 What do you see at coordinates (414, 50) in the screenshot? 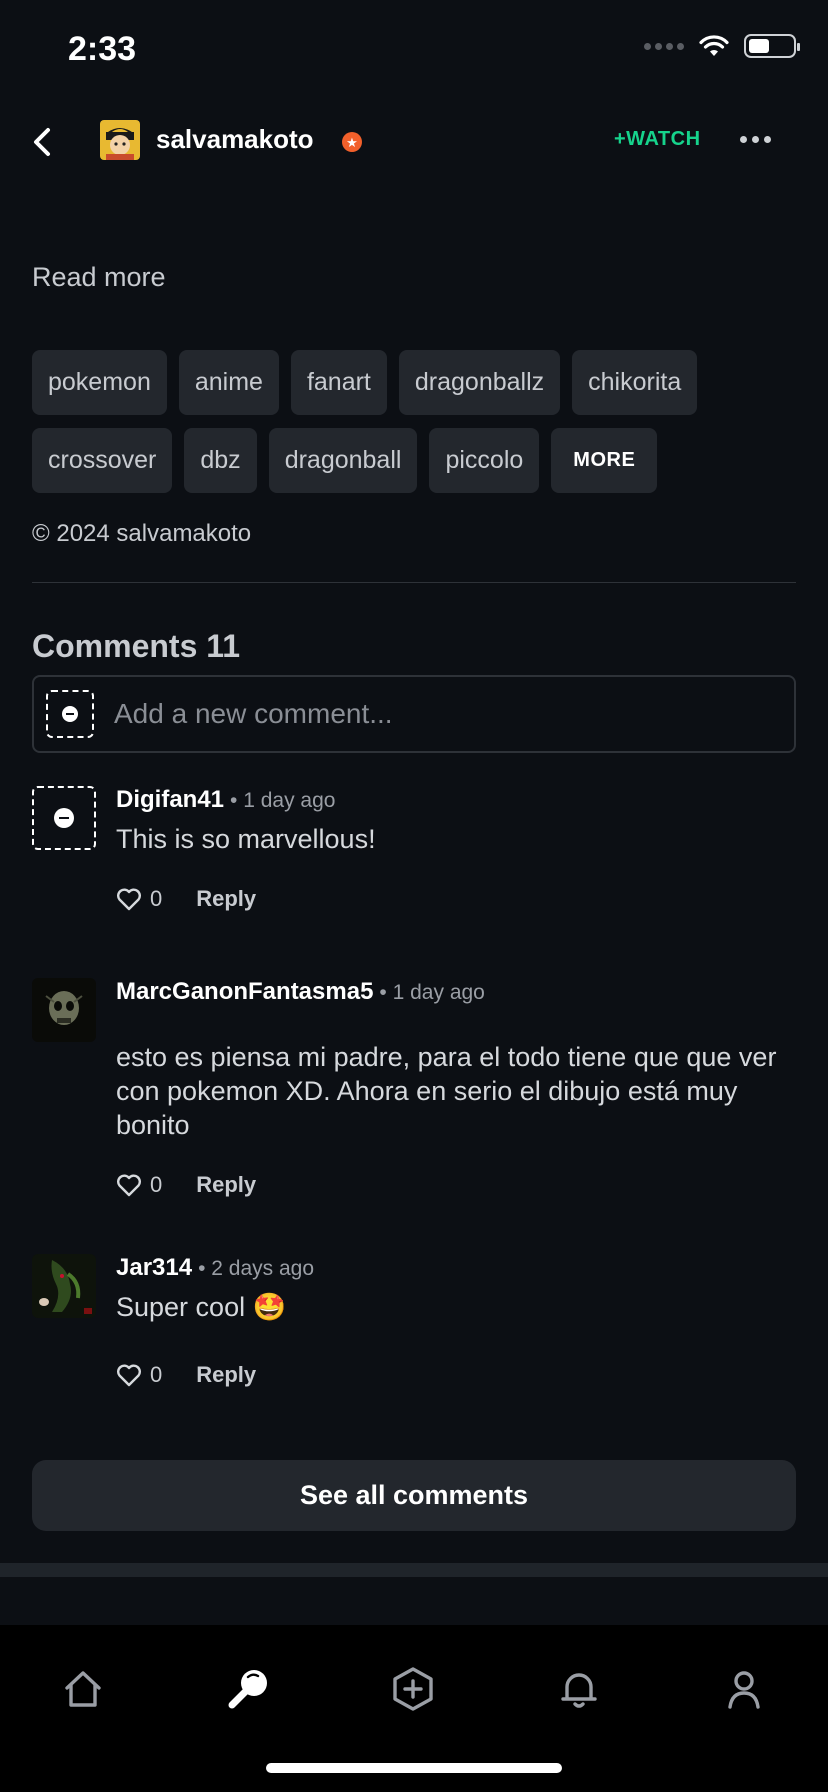
I see `status-bar: 2:33` at bounding box center [414, 50].